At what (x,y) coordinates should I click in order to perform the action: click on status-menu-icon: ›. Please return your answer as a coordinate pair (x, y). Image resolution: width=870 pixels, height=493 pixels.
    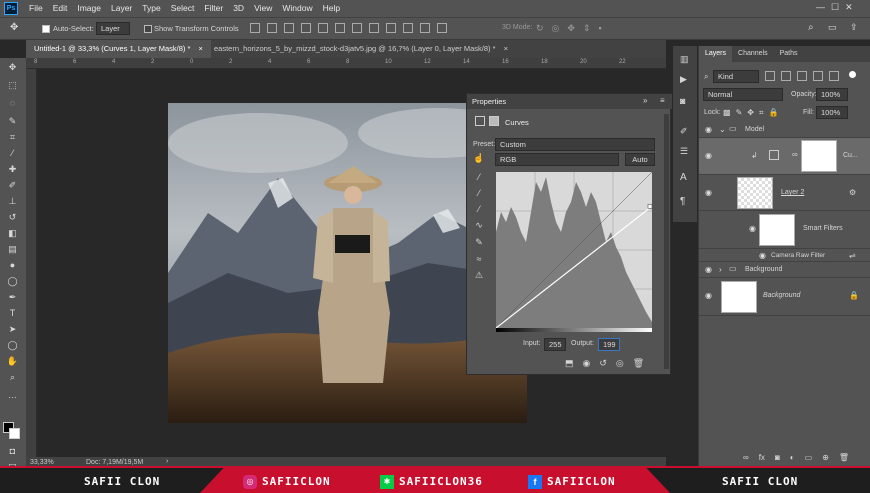
    Looking at the image, I should click on (167, 461).